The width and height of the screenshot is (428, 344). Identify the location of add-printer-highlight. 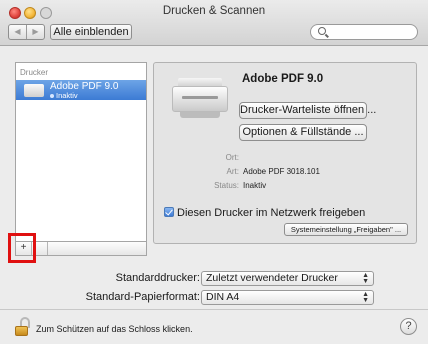
(22, 248).